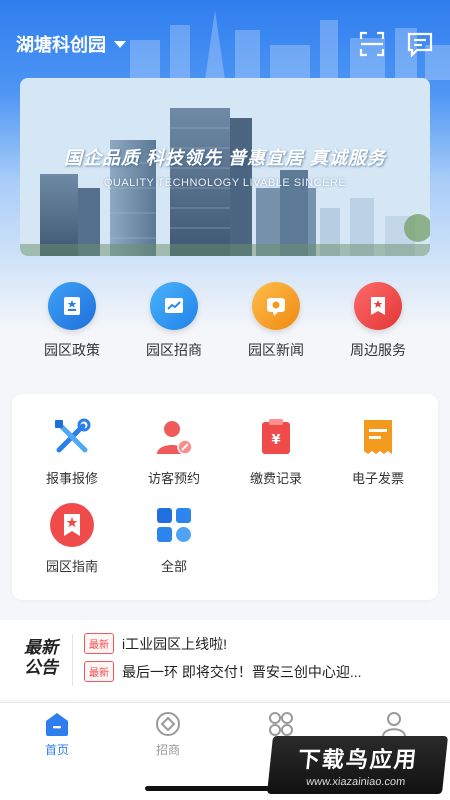 Image resolution: width=450 pixels, height=800 pixels. Describe the element at coordinates (174, 525) in the screenshot. I see `all-grid-icon` at that location.